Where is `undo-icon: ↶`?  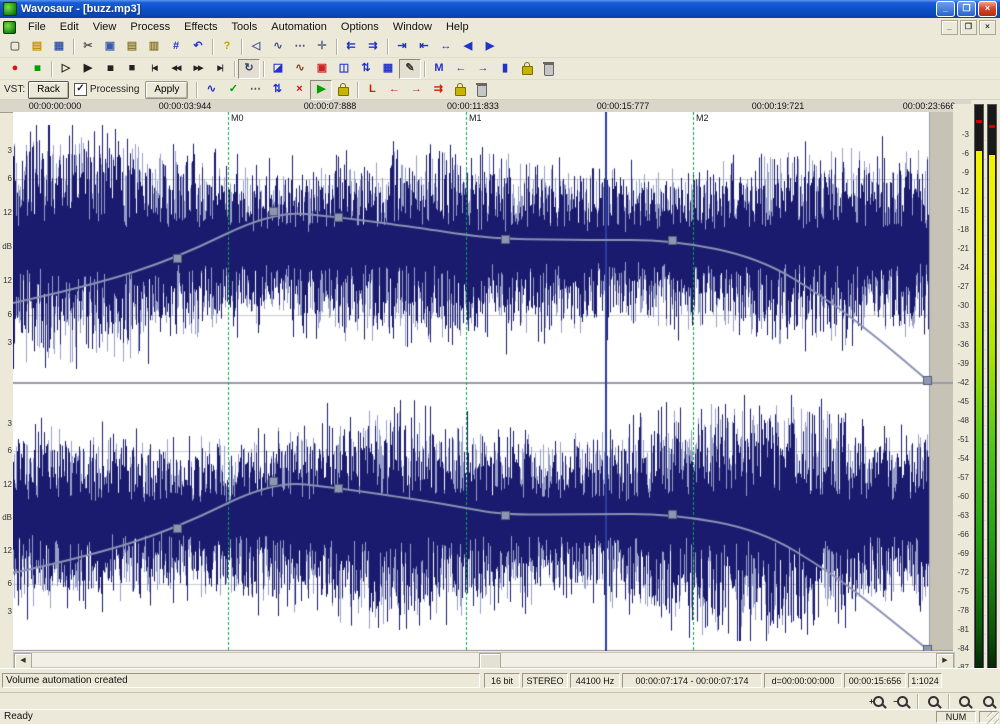
undo-icon: ↶ is located at coordinates (198, 47).